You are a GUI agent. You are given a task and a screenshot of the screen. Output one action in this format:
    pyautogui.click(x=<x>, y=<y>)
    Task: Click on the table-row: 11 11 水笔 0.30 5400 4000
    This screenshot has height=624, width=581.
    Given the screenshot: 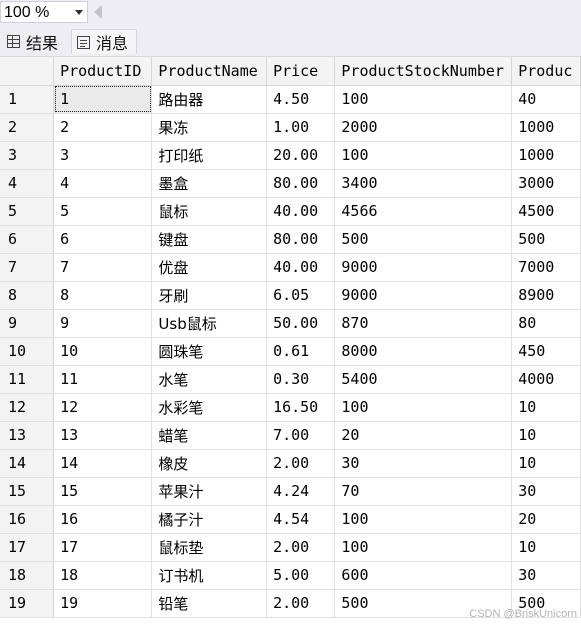 What is the action you would take?
    pyautogui.click(x=290, y=379)
    